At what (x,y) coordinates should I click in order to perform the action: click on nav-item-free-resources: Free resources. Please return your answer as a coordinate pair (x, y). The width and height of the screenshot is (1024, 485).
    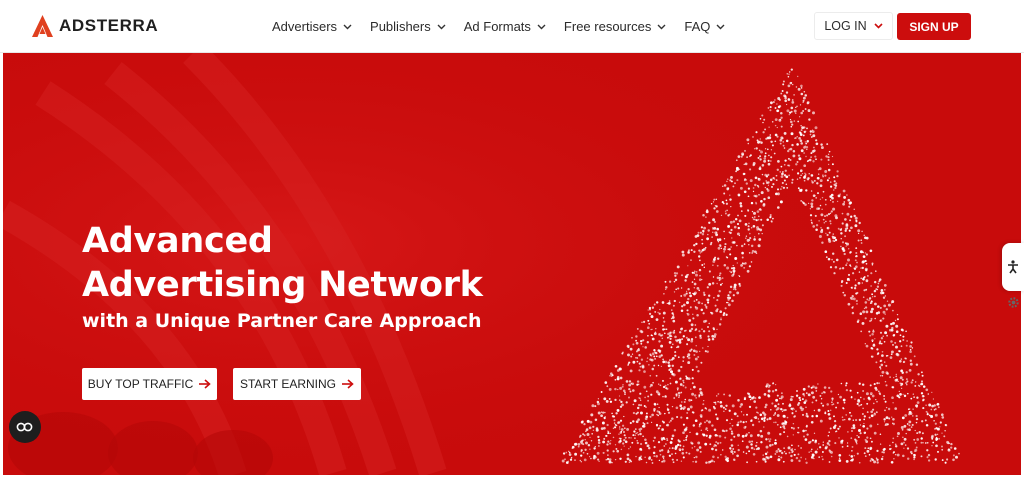
    Looking at the image, I should click on (615, 26).